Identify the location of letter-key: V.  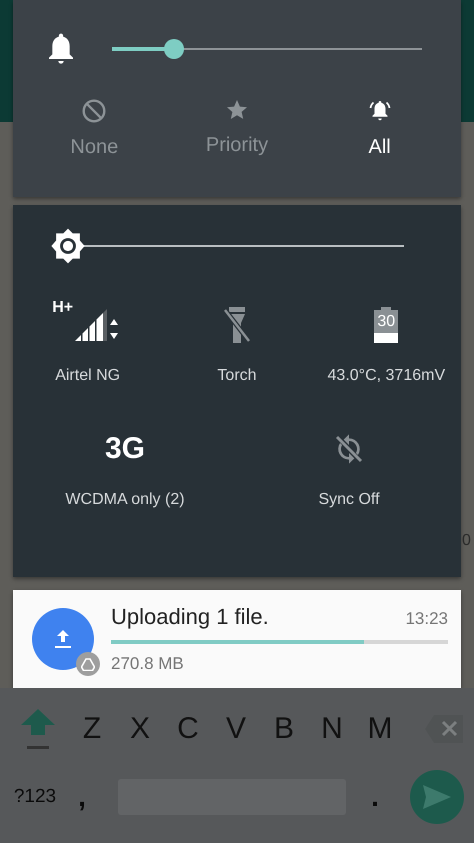
(236, 729).